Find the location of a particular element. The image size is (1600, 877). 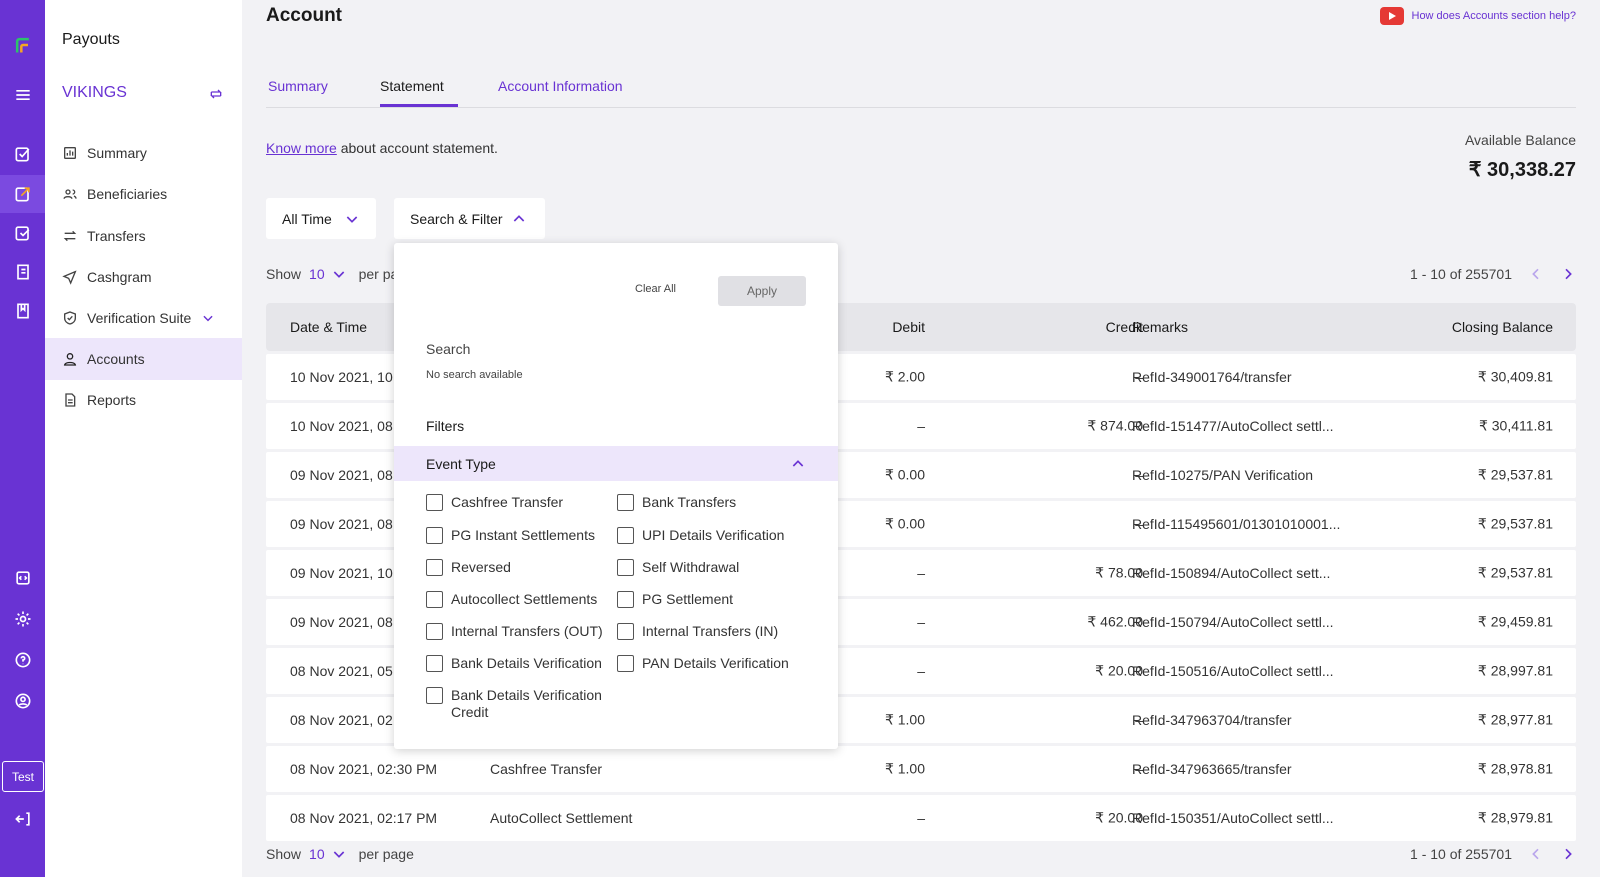

sidebar-item-label: Summary is located at coordinates (117, 153).